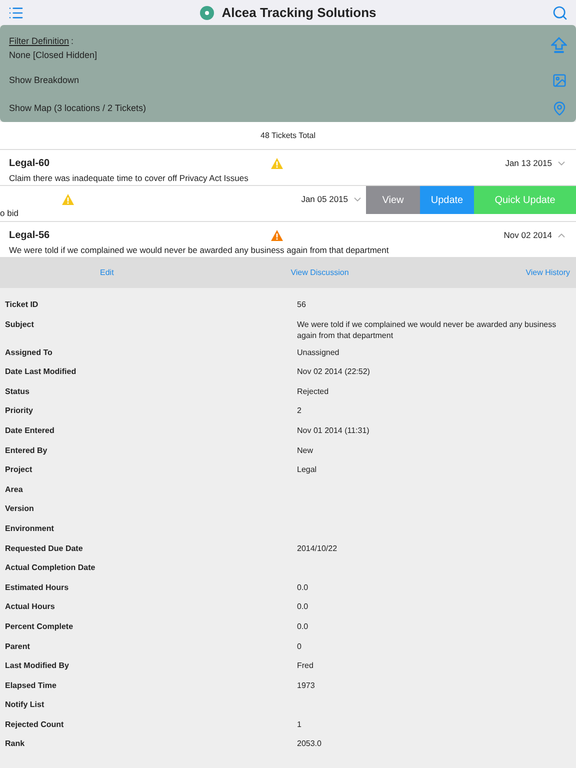 The height and width of the screenshot is (768, 576). Describe the element at coordinates (19, 470) in the screenshot. I see `field-label: Project` at that location.